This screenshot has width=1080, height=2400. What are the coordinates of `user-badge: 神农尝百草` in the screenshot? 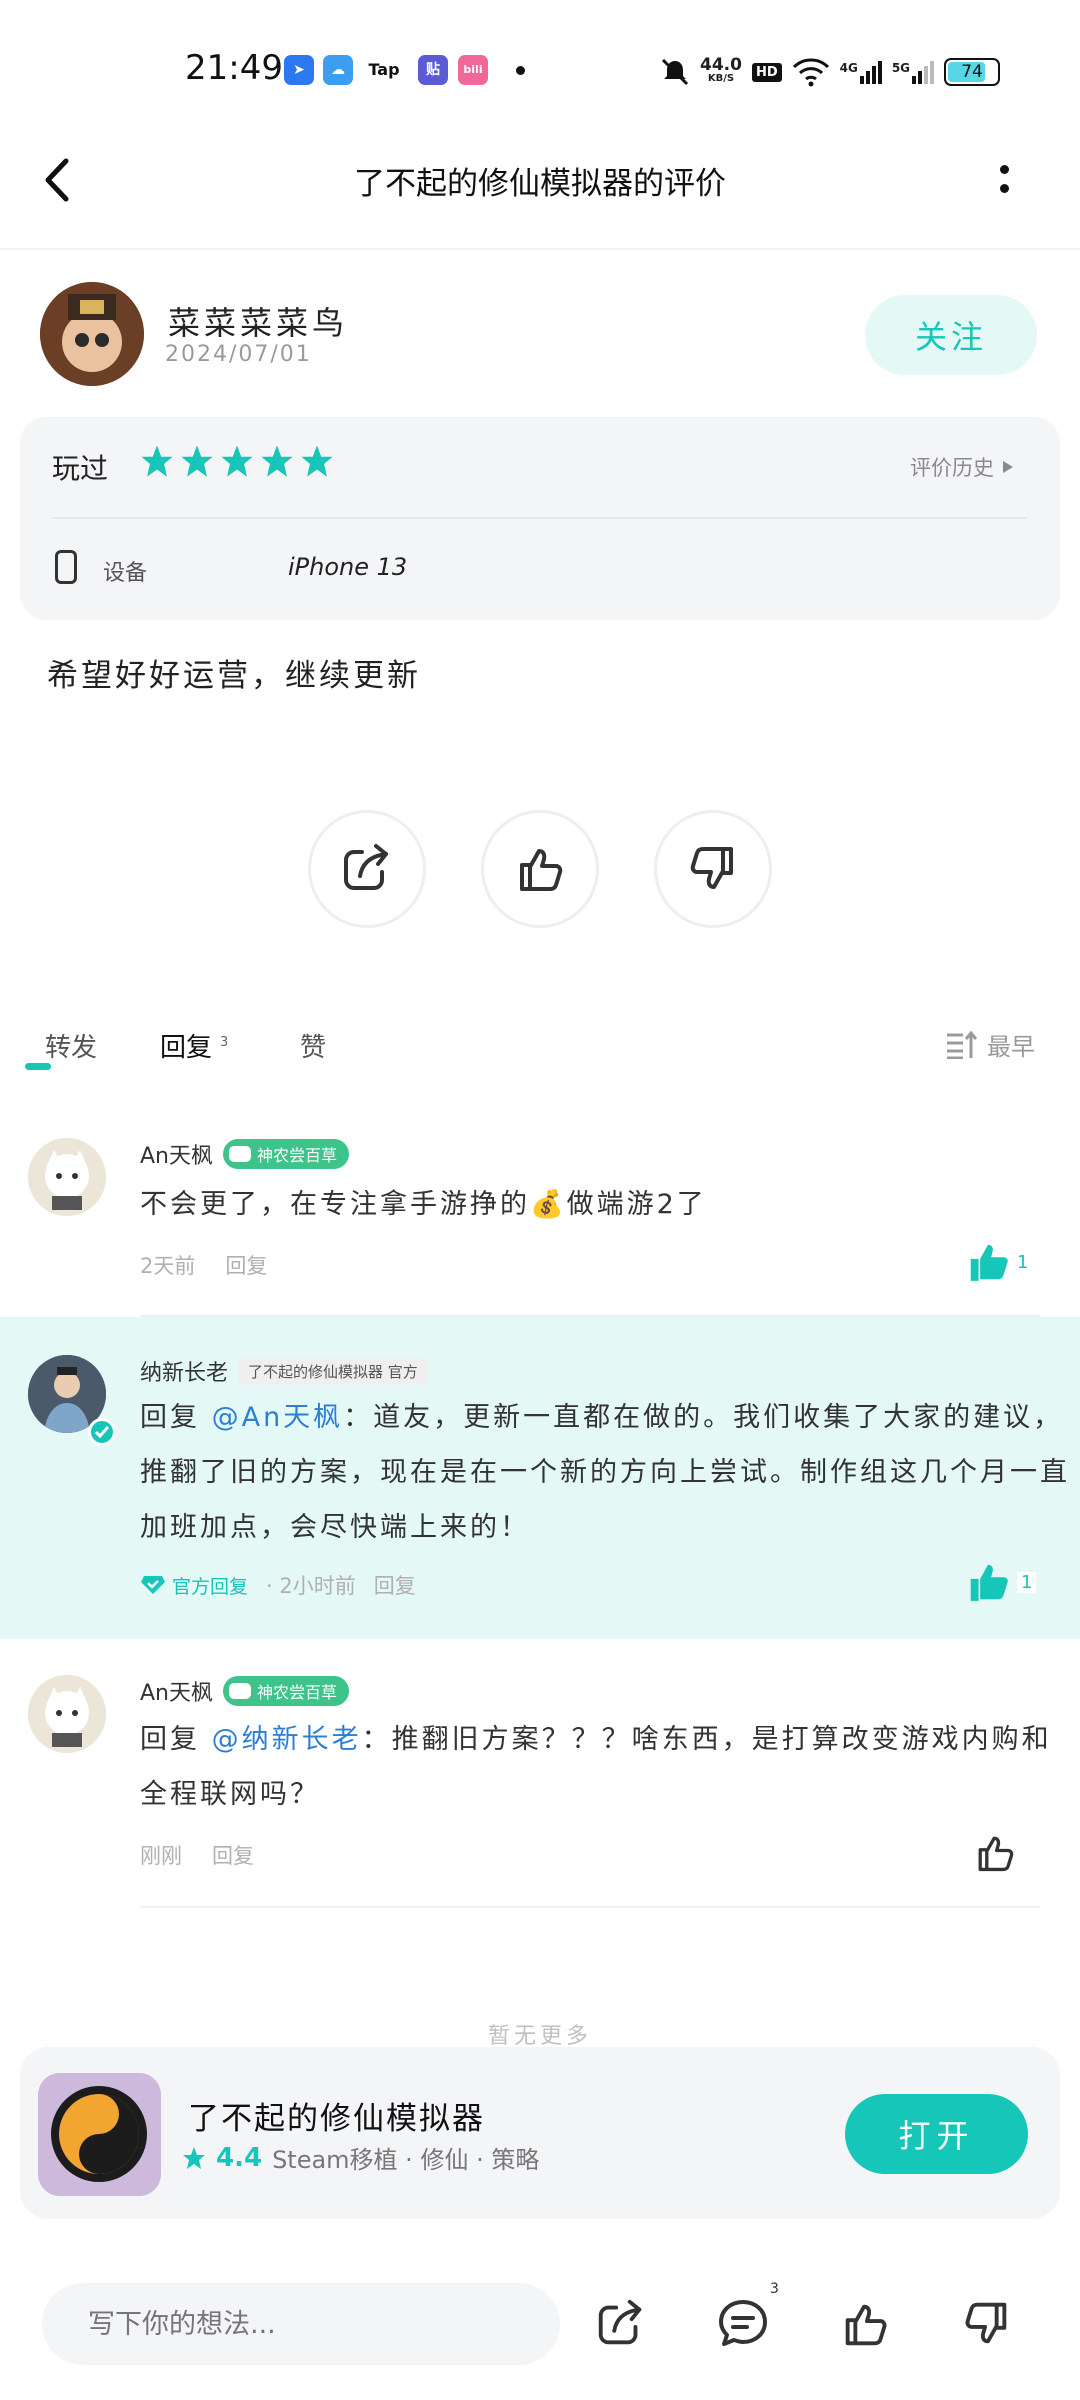 It's located at (286, 1691).